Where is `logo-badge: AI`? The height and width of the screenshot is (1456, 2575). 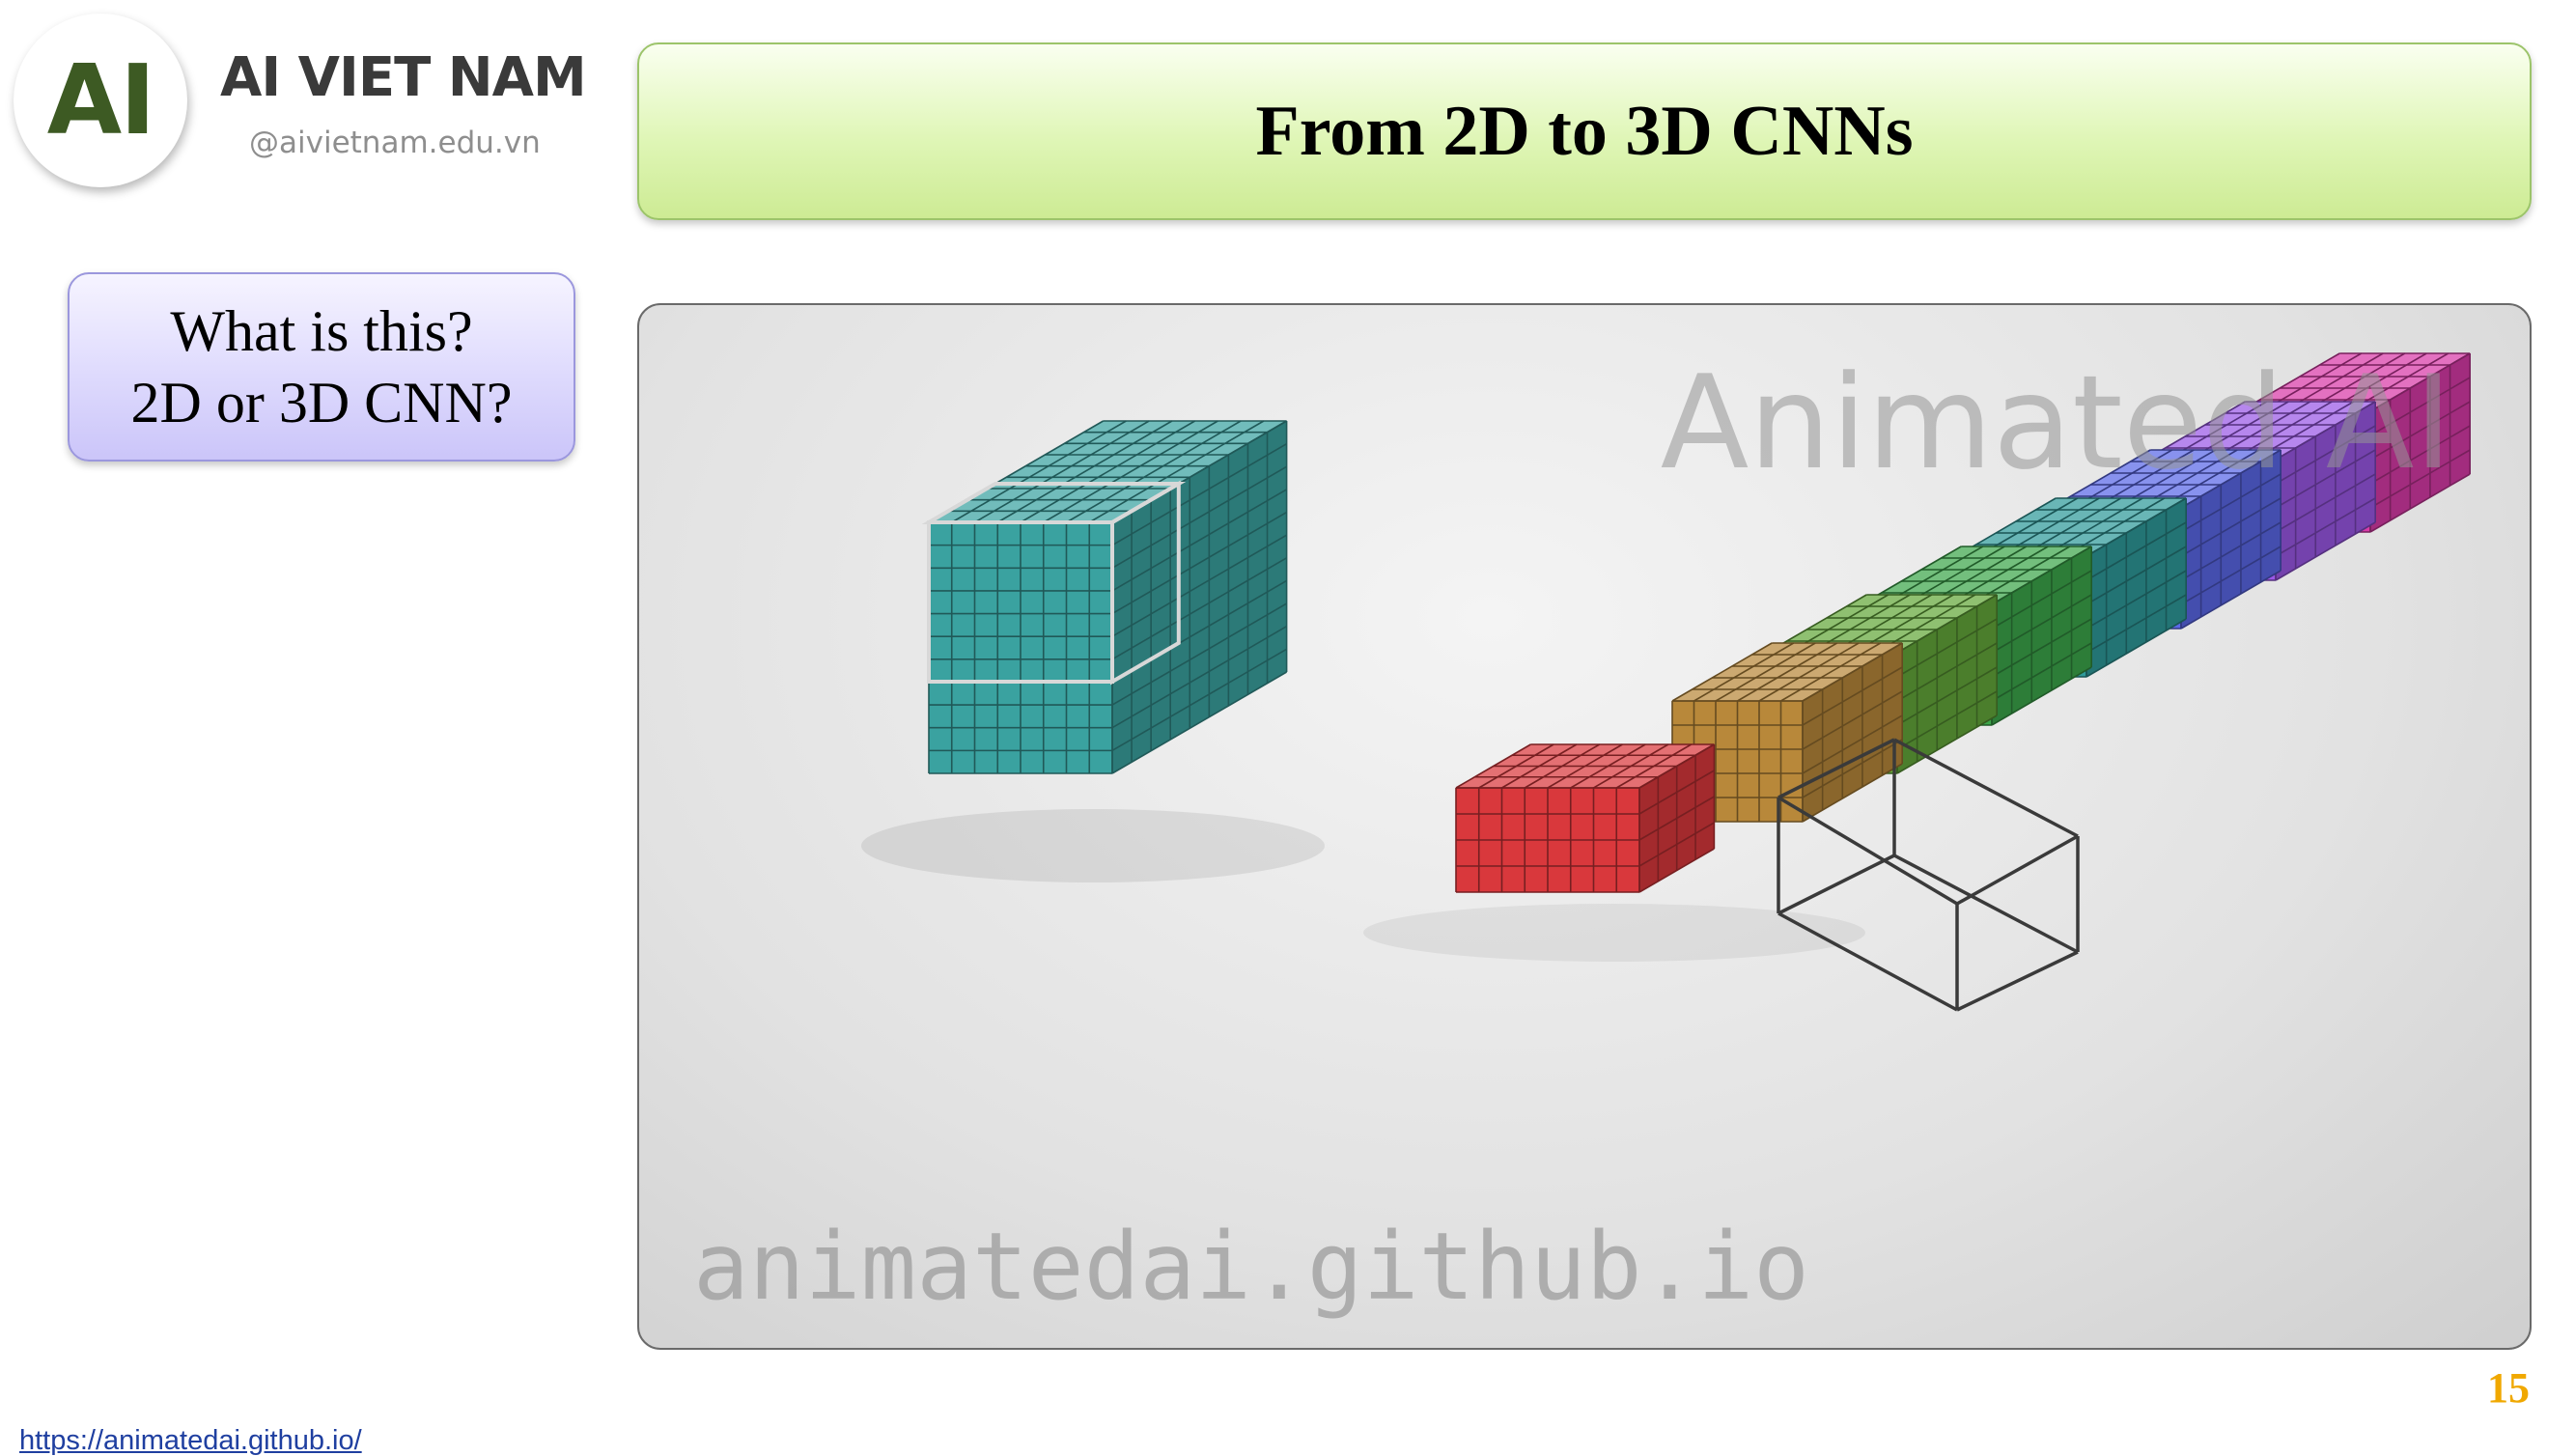
logo-badge: AI is located at coordinates (100, 101).